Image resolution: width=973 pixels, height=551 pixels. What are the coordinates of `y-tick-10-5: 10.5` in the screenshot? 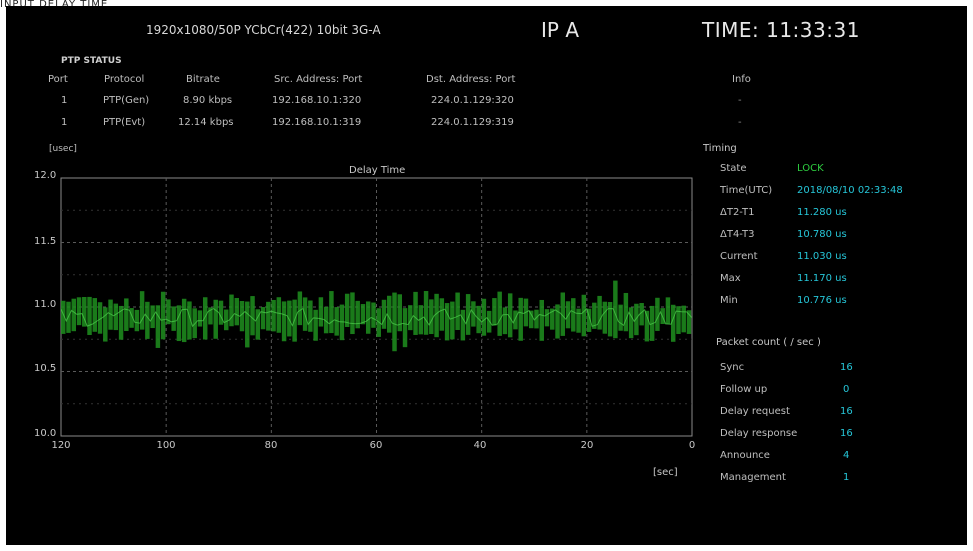 It's located at (45, 368).